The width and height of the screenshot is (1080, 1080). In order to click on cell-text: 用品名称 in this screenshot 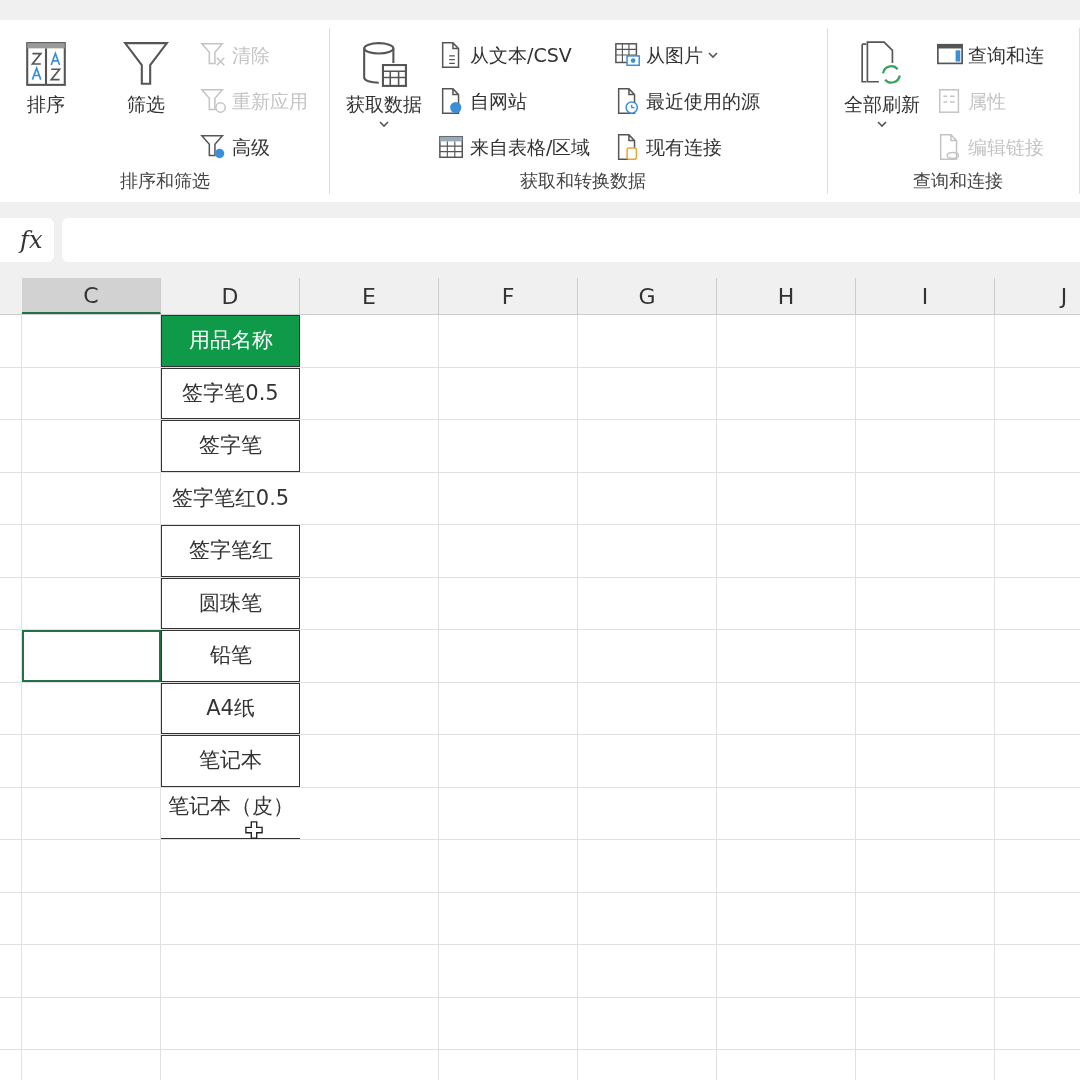, I will do `click(230, 340)`.